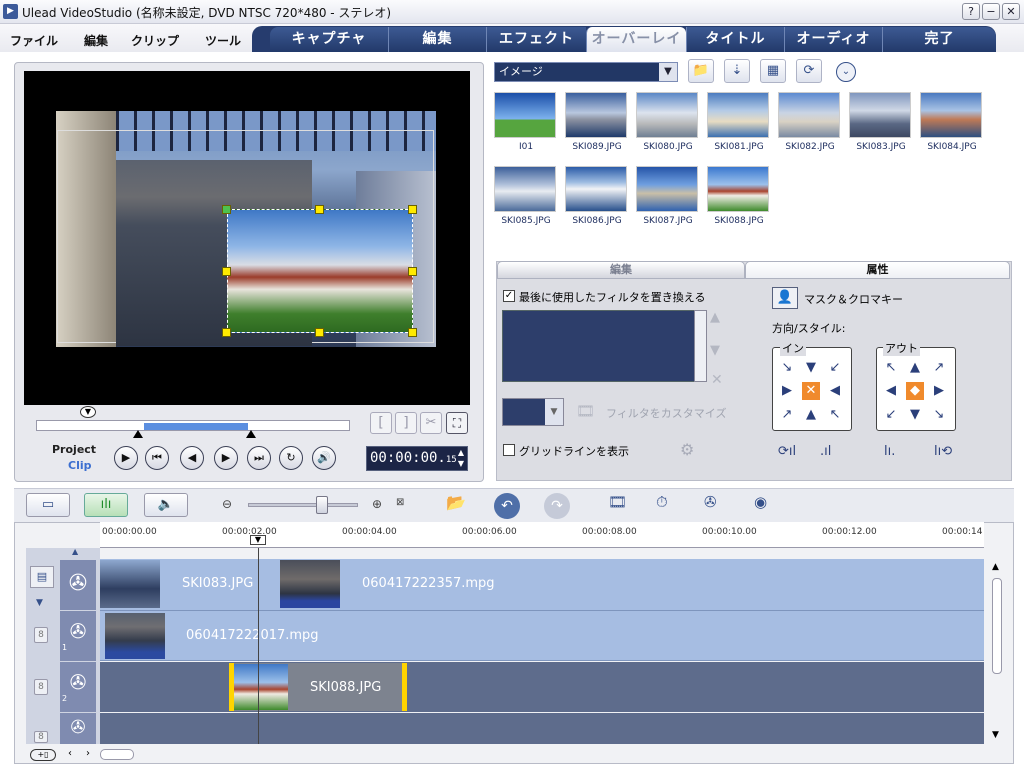 This screenshot has width=1024, height=768. I want to click on timecode-display: 00:00:00.15, so click(417, 458).